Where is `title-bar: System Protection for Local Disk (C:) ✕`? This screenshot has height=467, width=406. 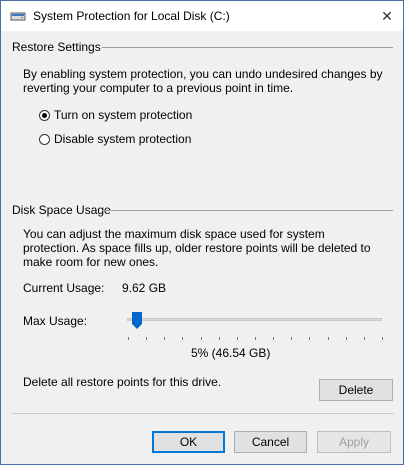 title-bar: System Protection for Local Disk (C:) ✕ is located at coordinates (202, 16).